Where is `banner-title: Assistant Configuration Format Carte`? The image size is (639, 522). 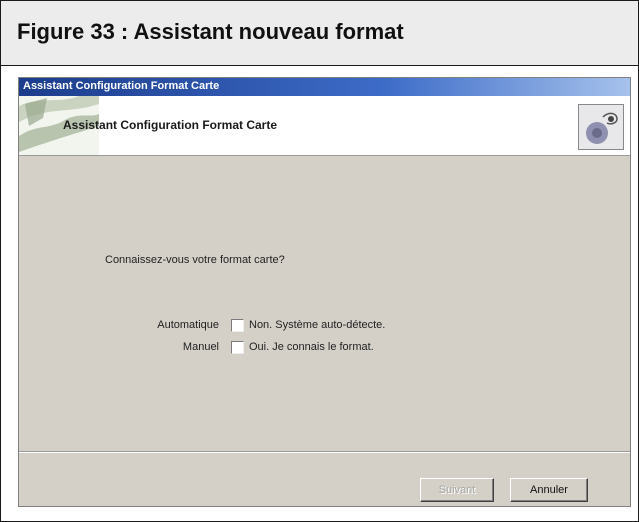
banner-title: Assistant Configuration Format Carte is located at coordinates (170, 125).